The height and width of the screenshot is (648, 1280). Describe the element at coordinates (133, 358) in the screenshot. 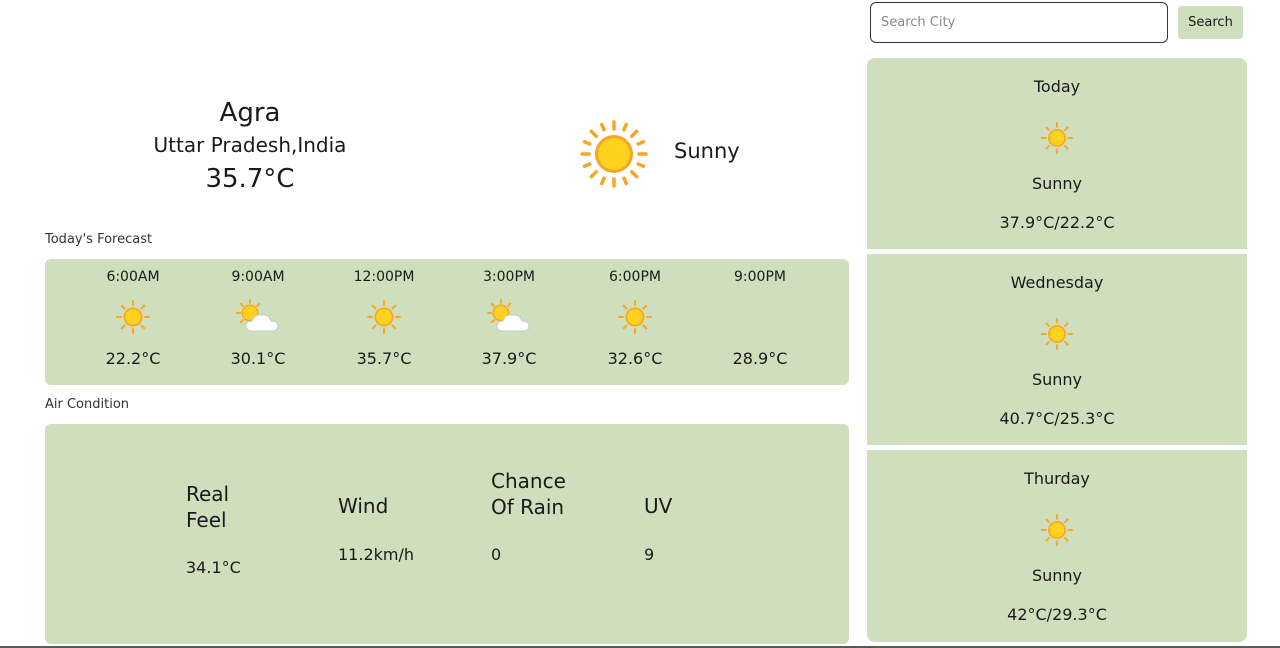

I see `hour-temperature: 22.2°C` at that location.